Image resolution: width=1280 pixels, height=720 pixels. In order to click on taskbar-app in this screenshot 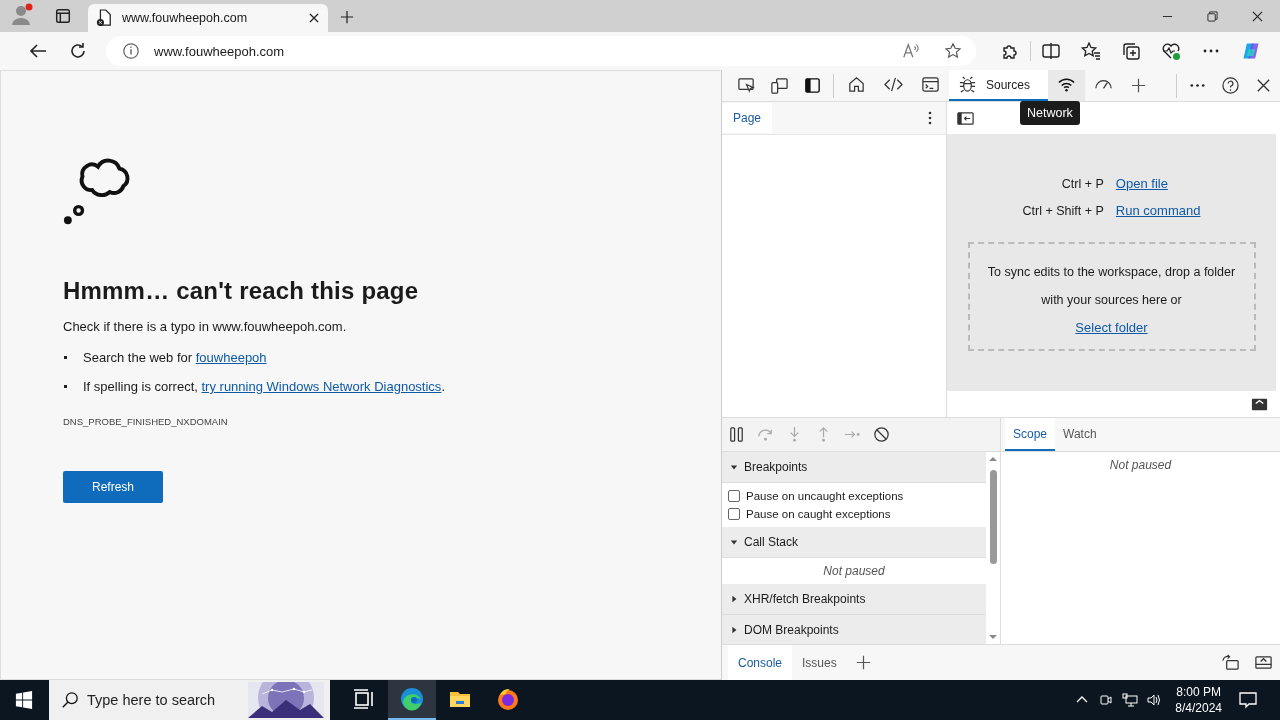, I will do `click(412, 700)`.